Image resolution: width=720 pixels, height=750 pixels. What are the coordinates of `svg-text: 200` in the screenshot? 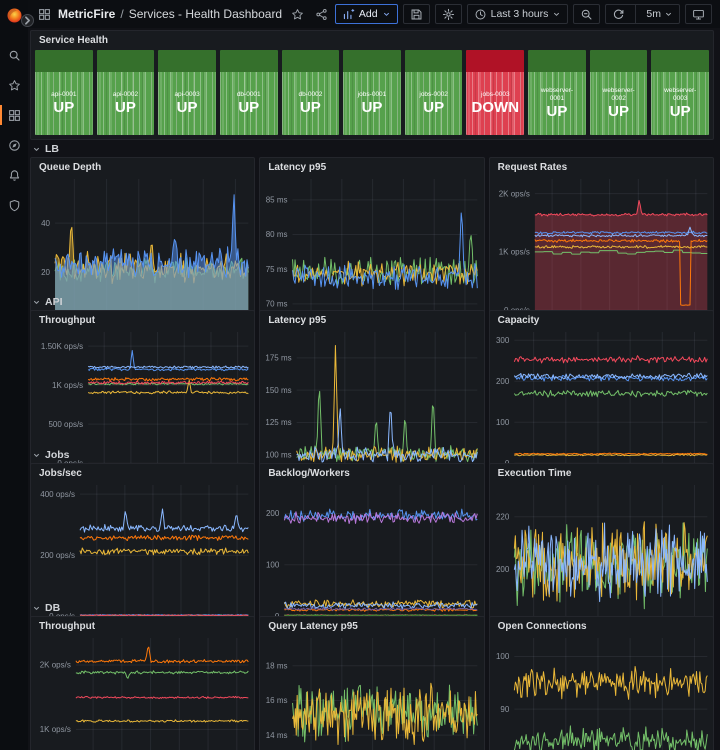 It's located at (273, 513).